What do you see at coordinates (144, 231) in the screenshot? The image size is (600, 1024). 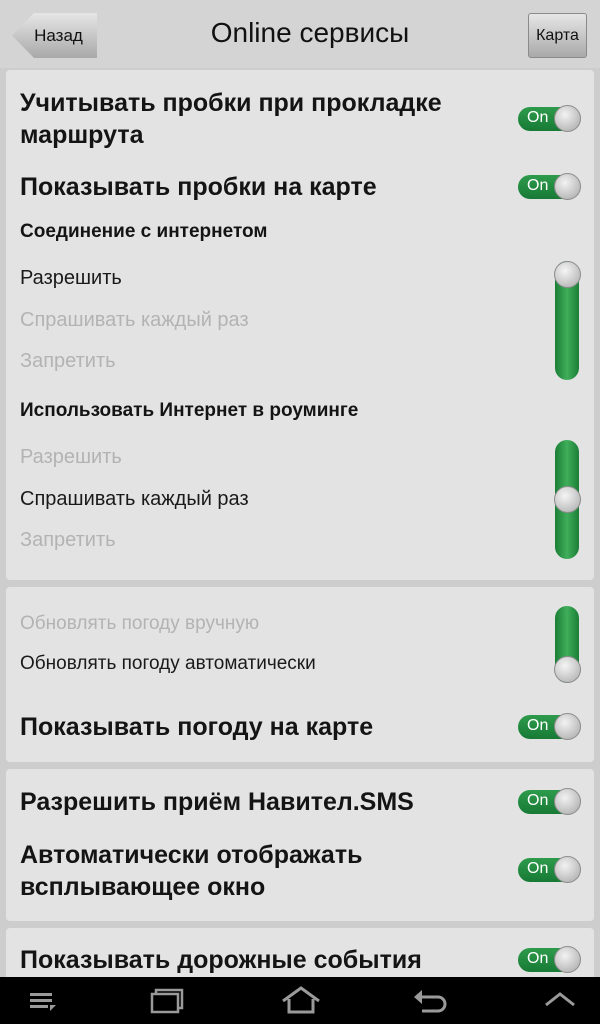 I see `internet-heading: Соединение с интернетом` at bounding box center [144, 231].